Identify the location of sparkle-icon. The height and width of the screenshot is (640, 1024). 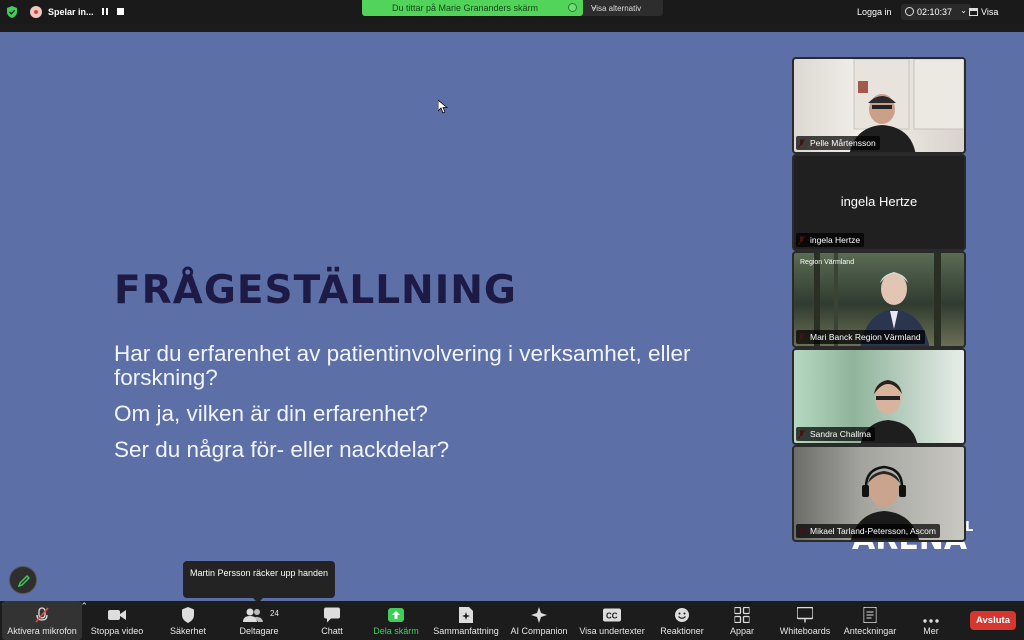
(539, 615).